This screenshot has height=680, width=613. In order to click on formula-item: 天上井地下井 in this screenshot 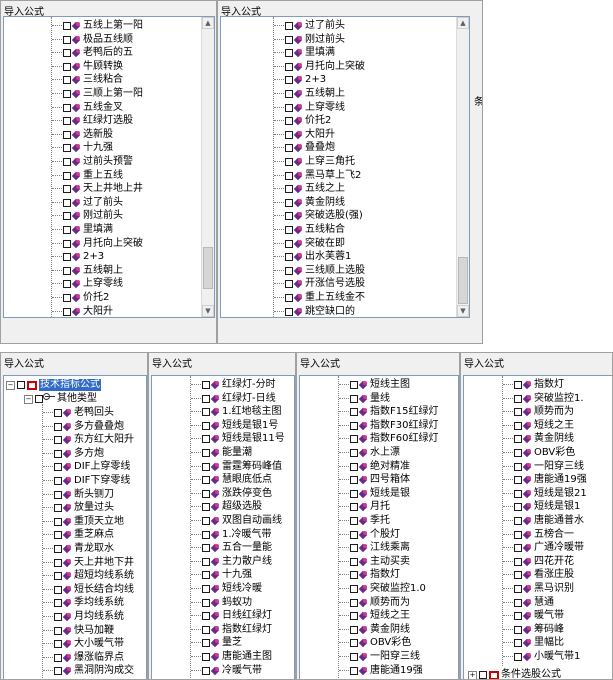, I will do `click(88, 563)`.